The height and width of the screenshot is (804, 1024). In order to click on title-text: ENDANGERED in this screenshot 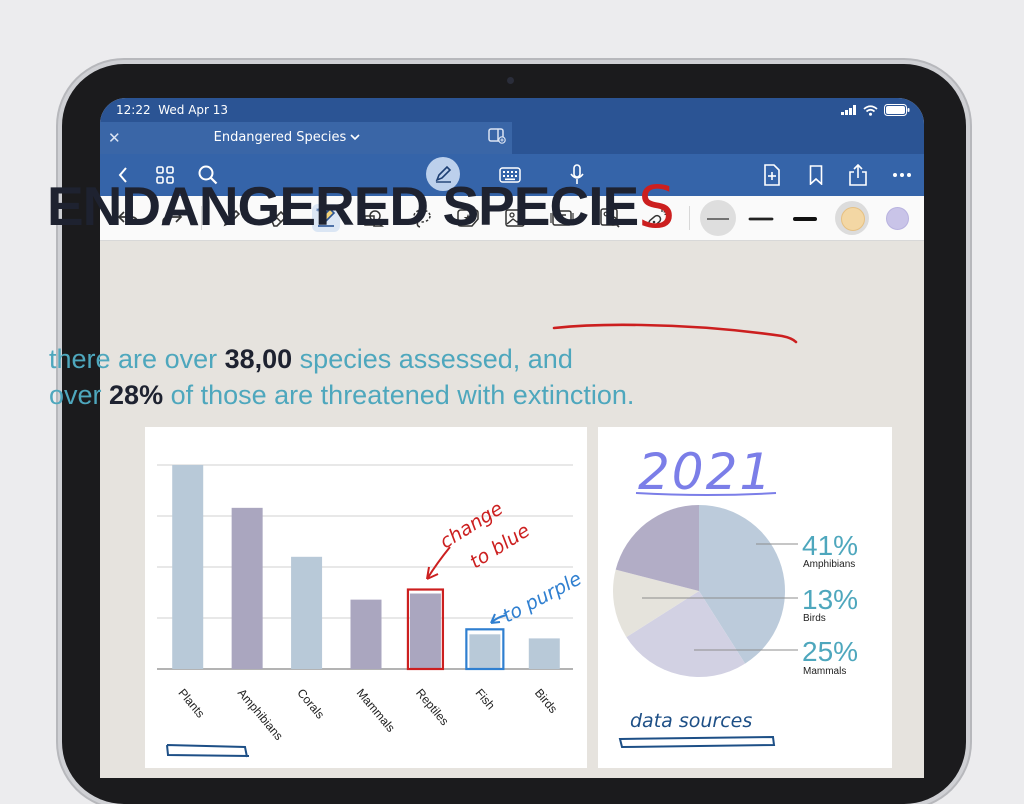, I will do `click(245, 206)`.